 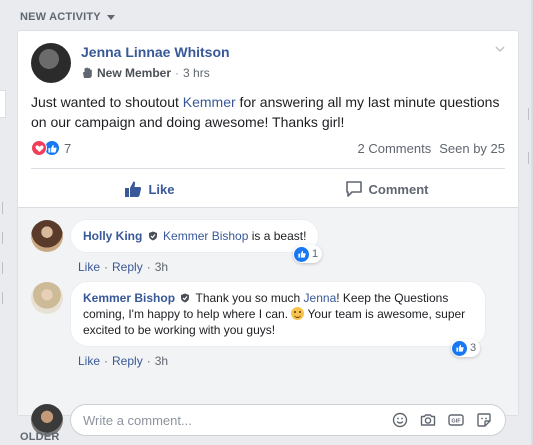 What do you see at coordinates (134, 73) in the screenshot?
I see `member-badge: New Member` at bounding box center [134, 73].